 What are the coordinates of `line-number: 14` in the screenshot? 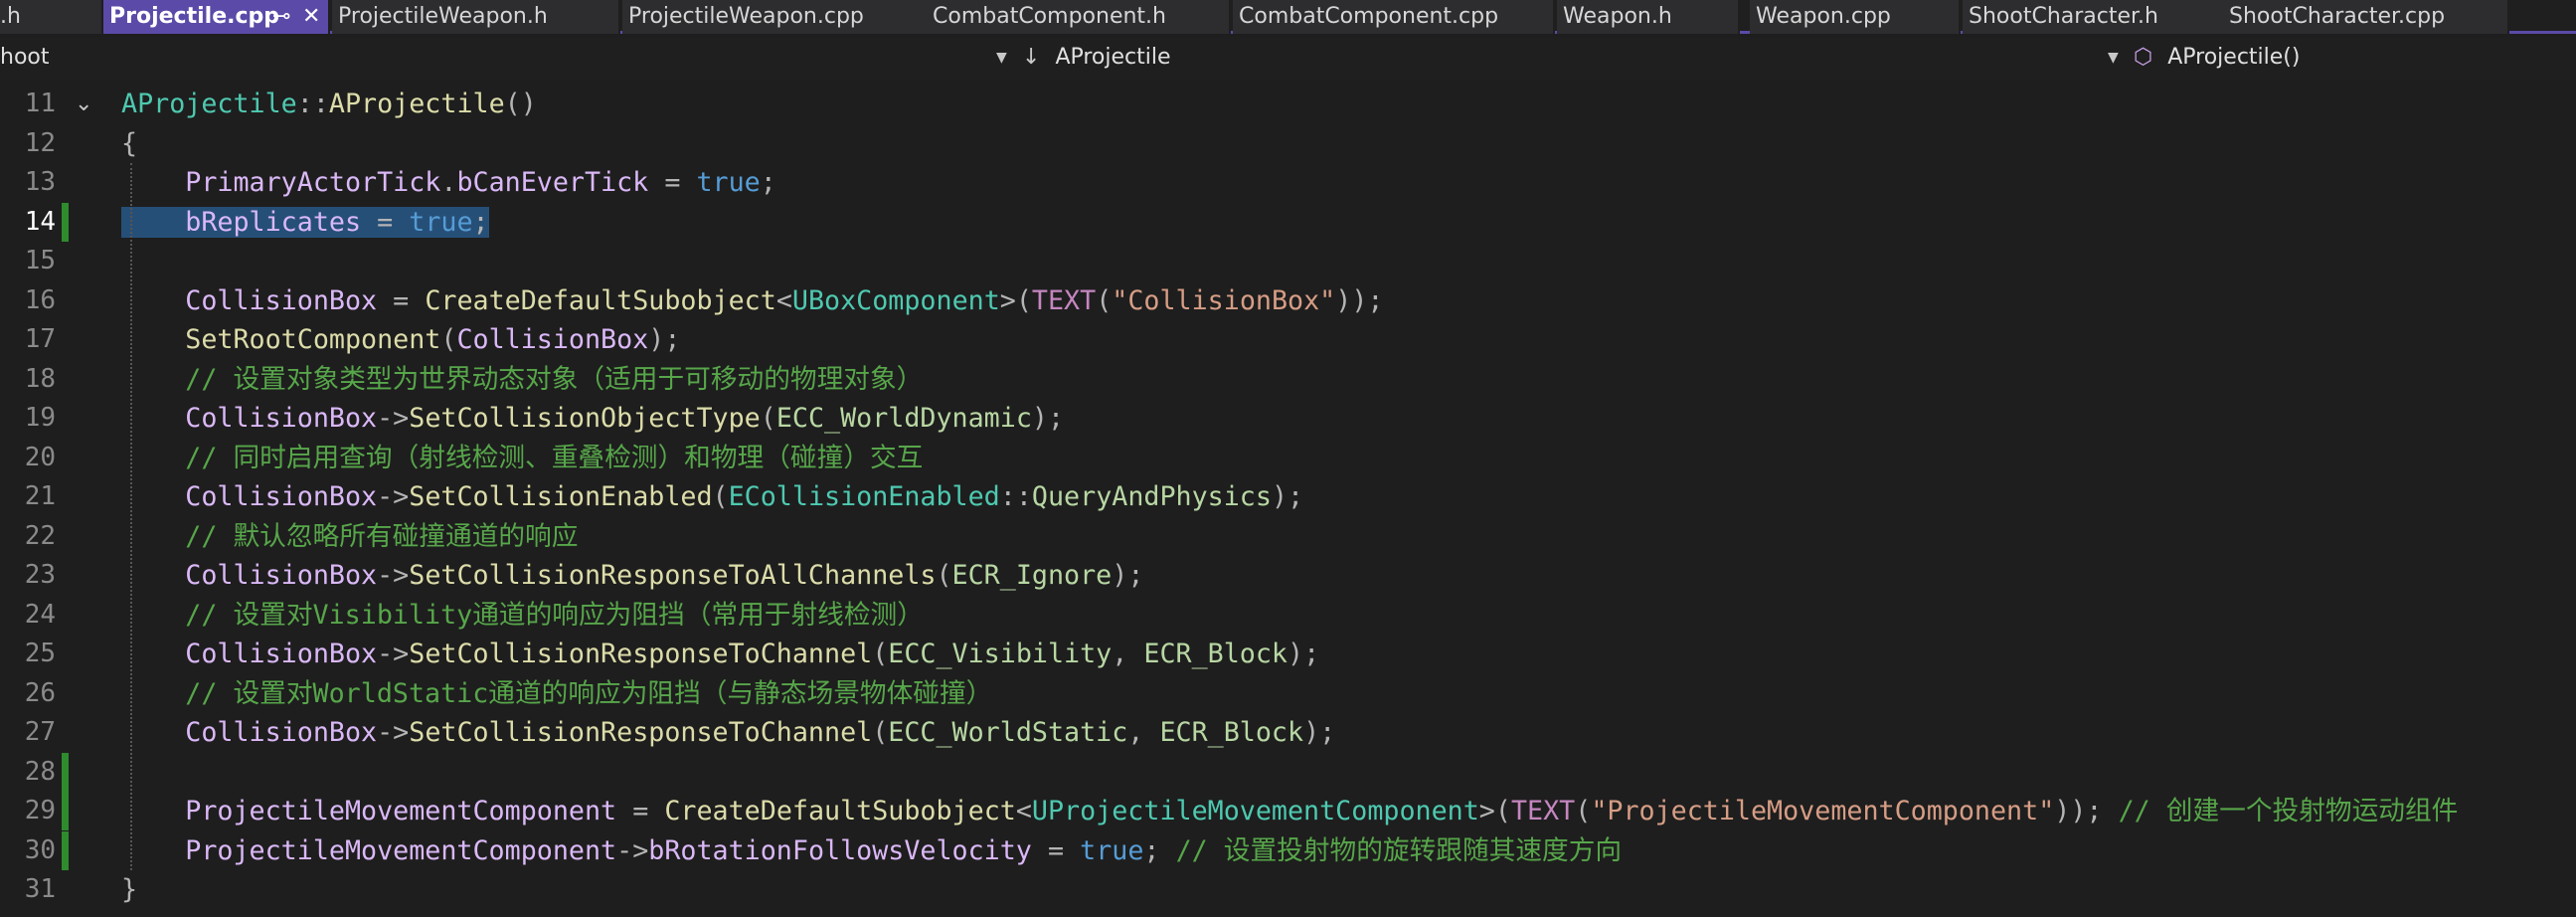 It's located at (40, 221).